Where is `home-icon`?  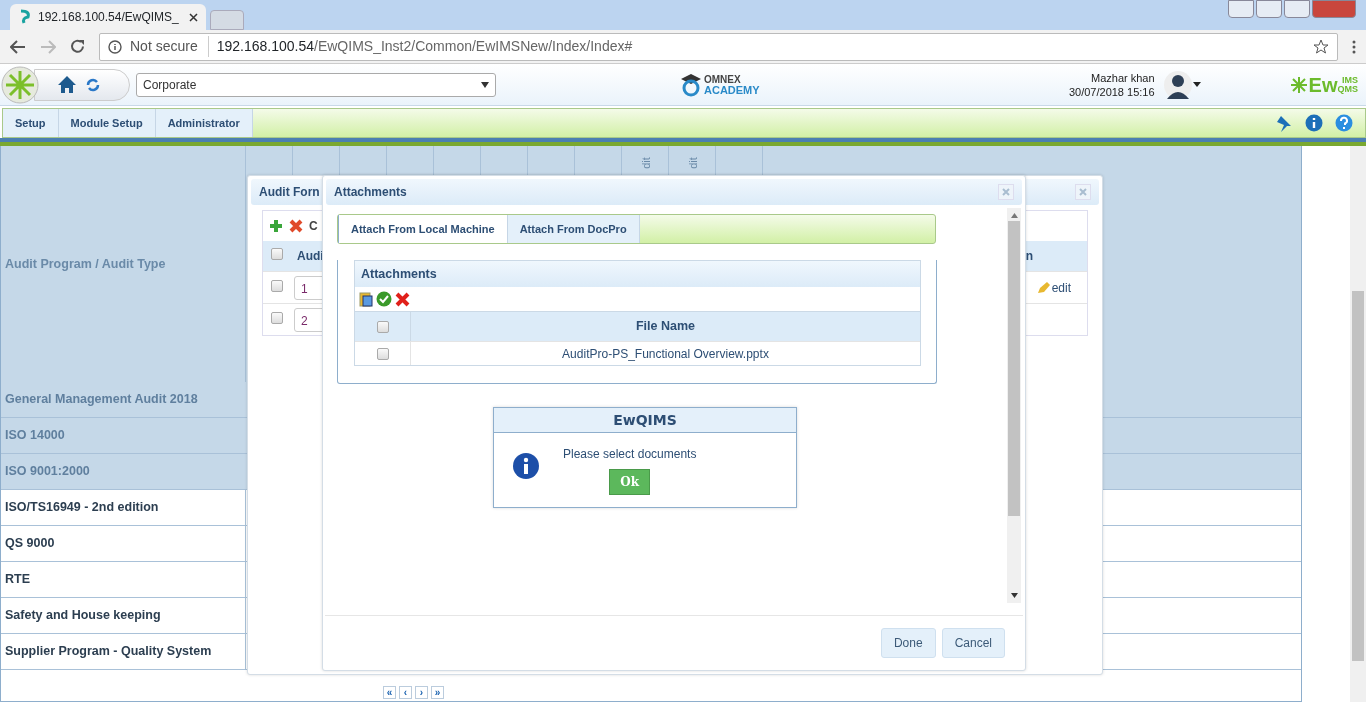
home-icon is located at coordinates (67, 84).